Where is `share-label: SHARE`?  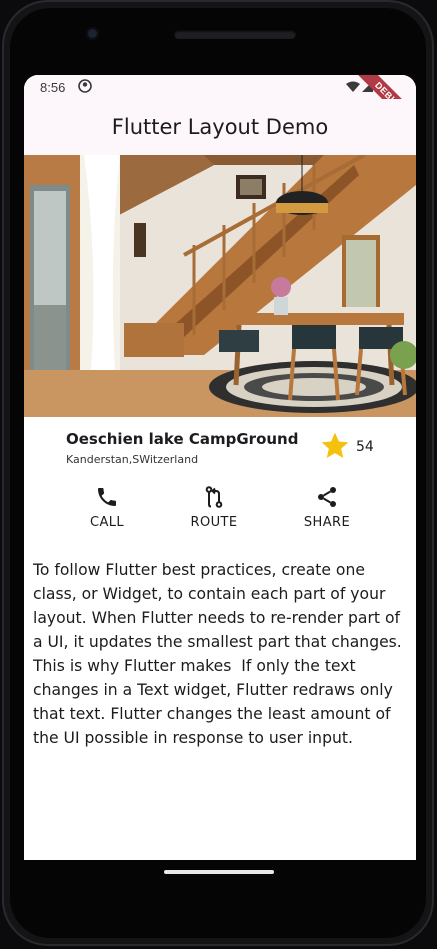 share-label: SHARE is located at coordinates (327, 522).